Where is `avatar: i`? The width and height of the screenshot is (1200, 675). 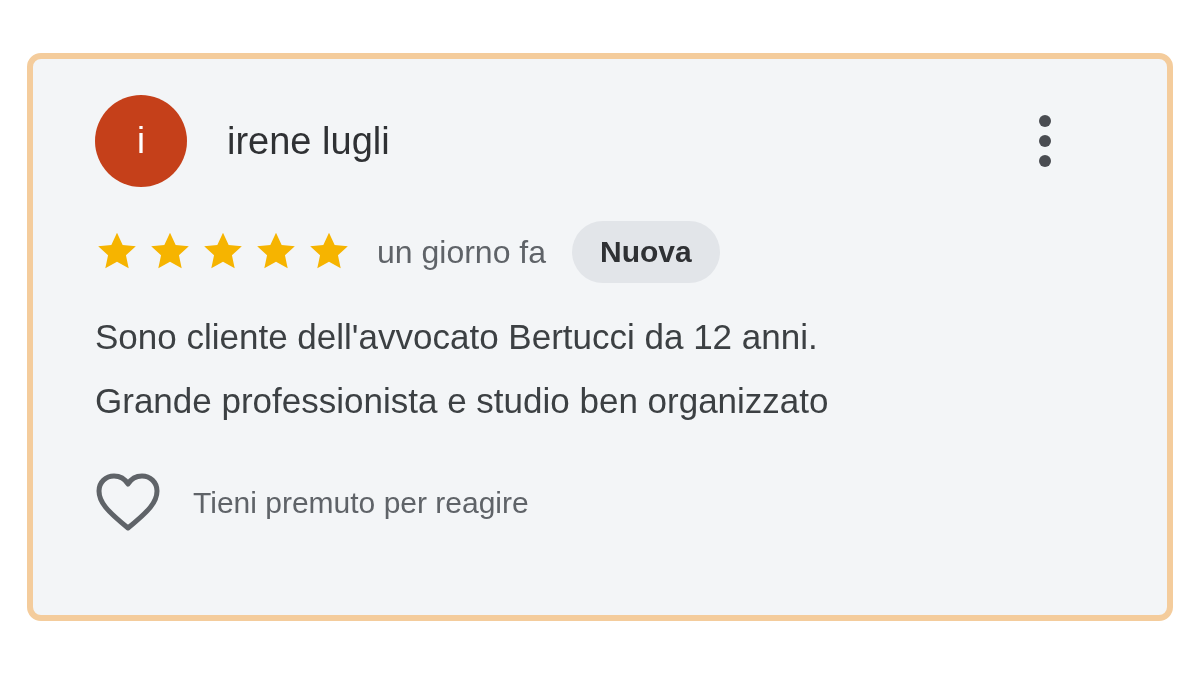
avatar: i is located at coordinates (141, 141).